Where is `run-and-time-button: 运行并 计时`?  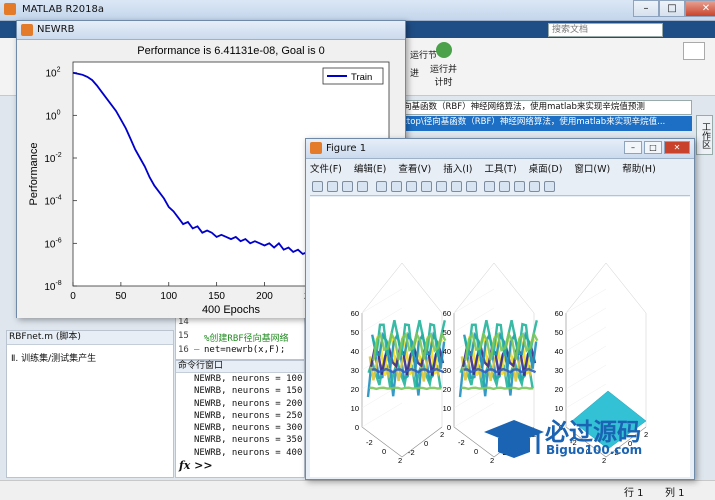
run-and-time-button: 运行并 计时 is located at coordinates (443, 75).